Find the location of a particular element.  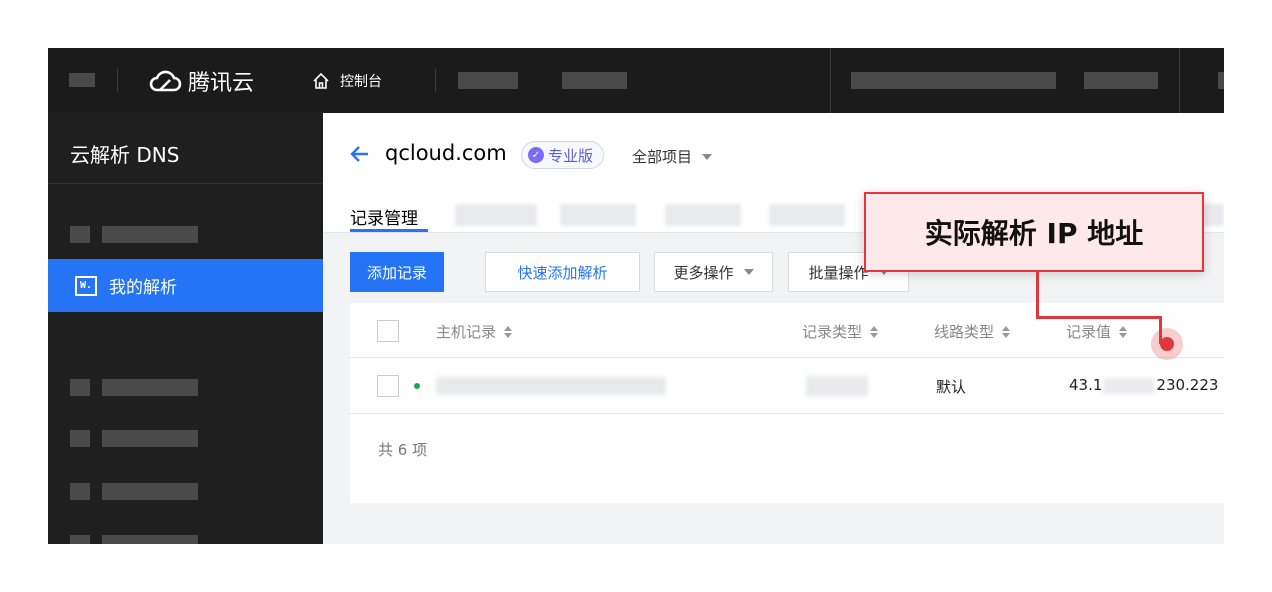

col-line-label: 线路类型 is located at coordinates (964, 332).